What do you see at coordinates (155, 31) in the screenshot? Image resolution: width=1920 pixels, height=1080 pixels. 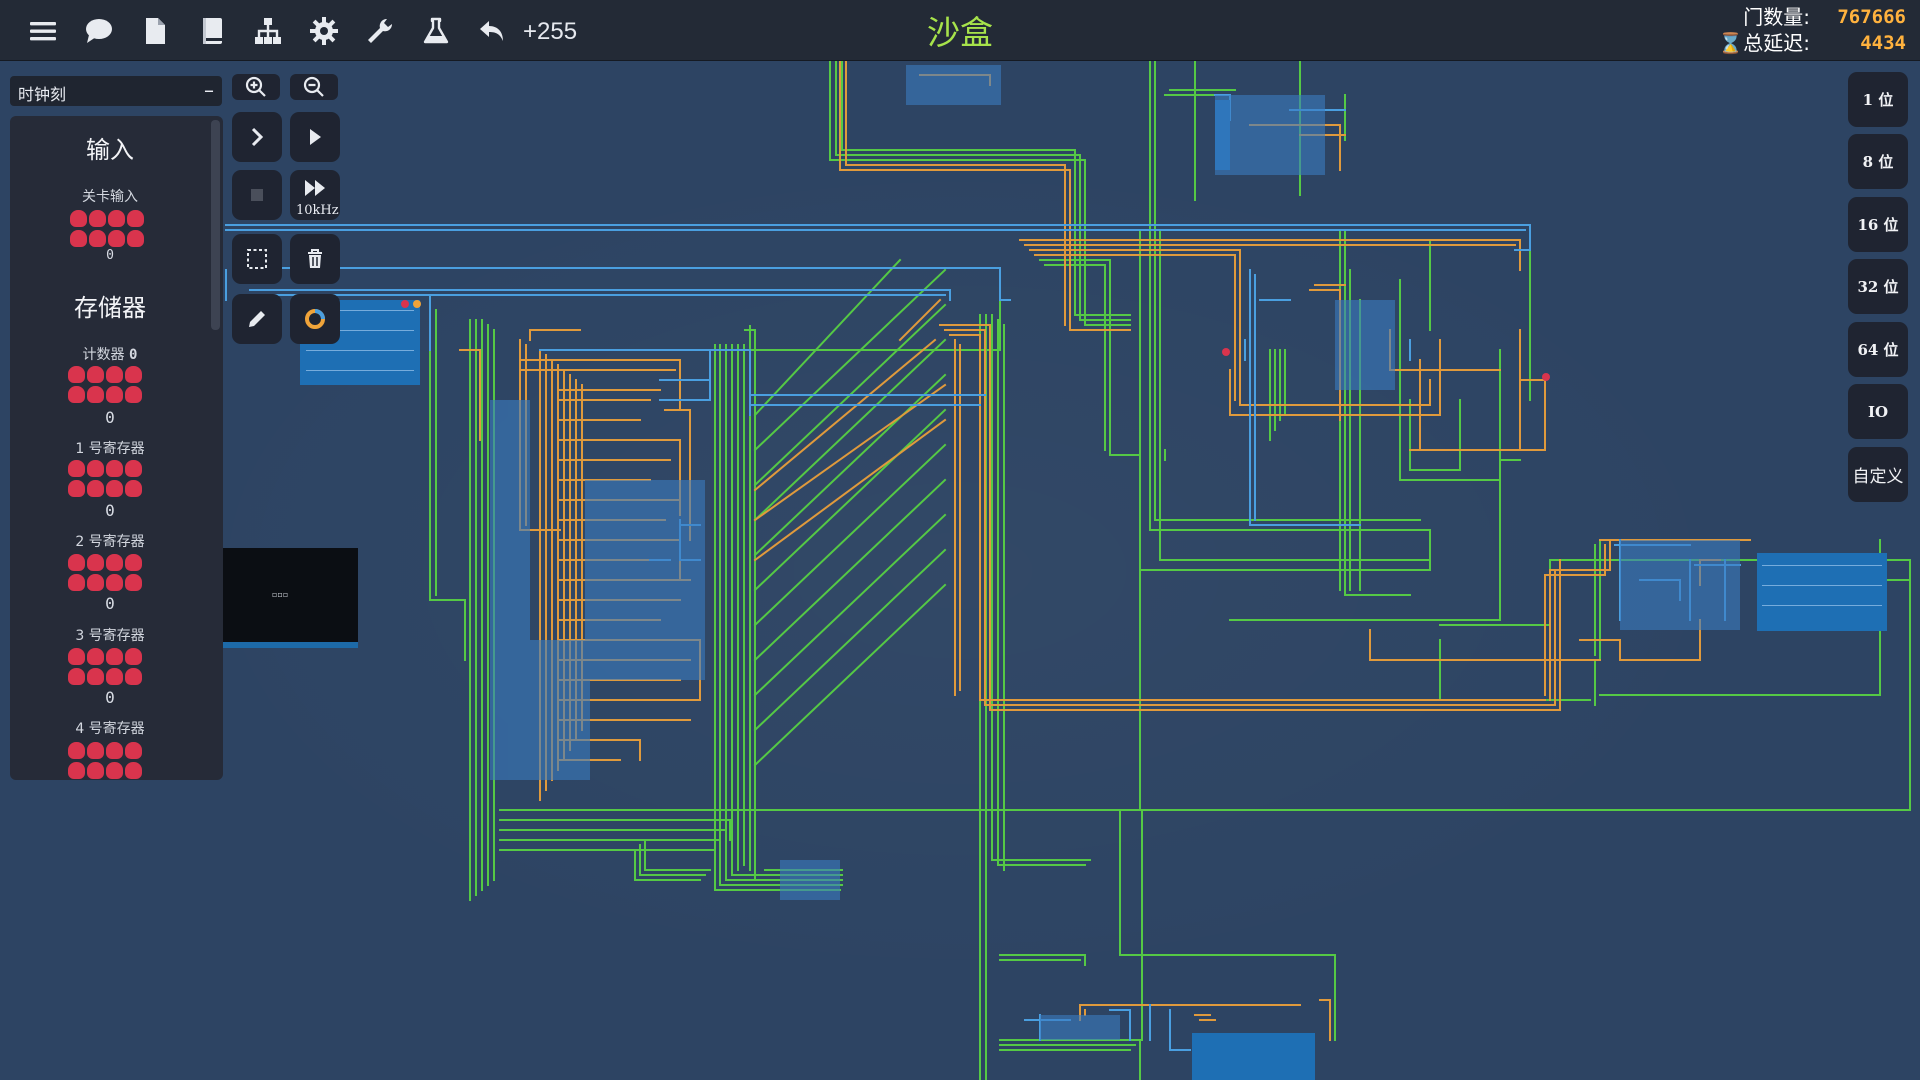 I see `file-icon` at bounding box center [155, 31].